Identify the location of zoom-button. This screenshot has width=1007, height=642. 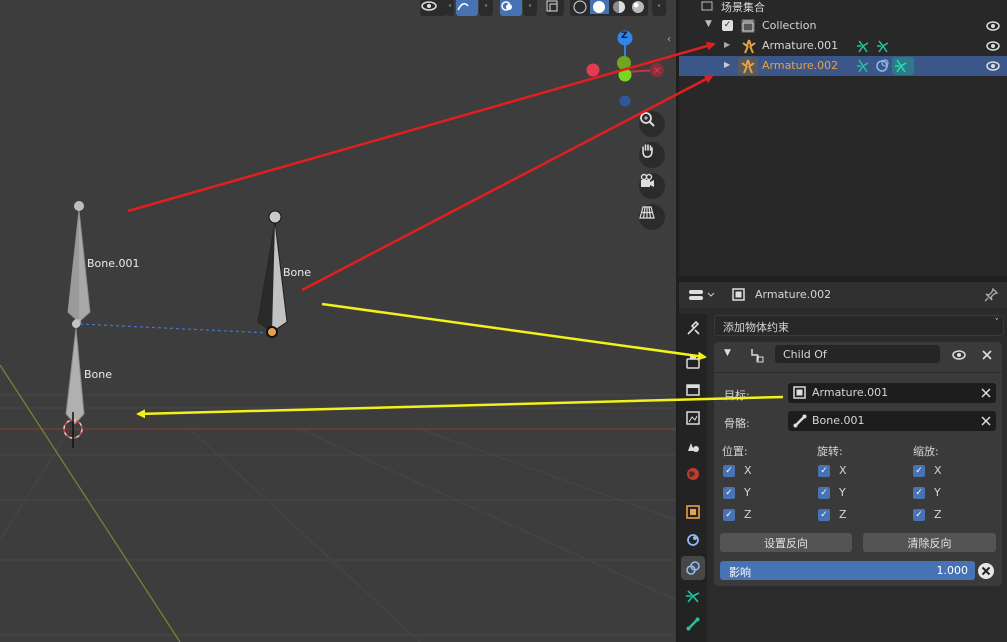
(652, 124).